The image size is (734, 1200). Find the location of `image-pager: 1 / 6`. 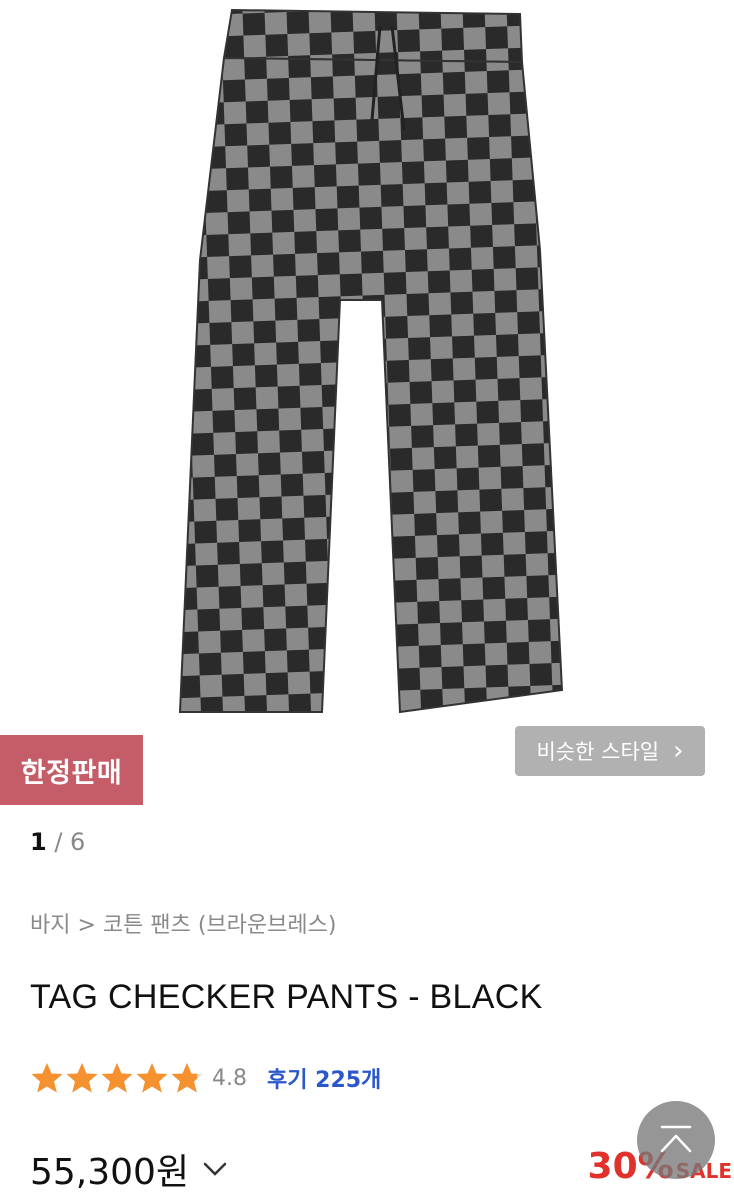

image-pager: 1 / 6 is located at coordinates (57, 842).